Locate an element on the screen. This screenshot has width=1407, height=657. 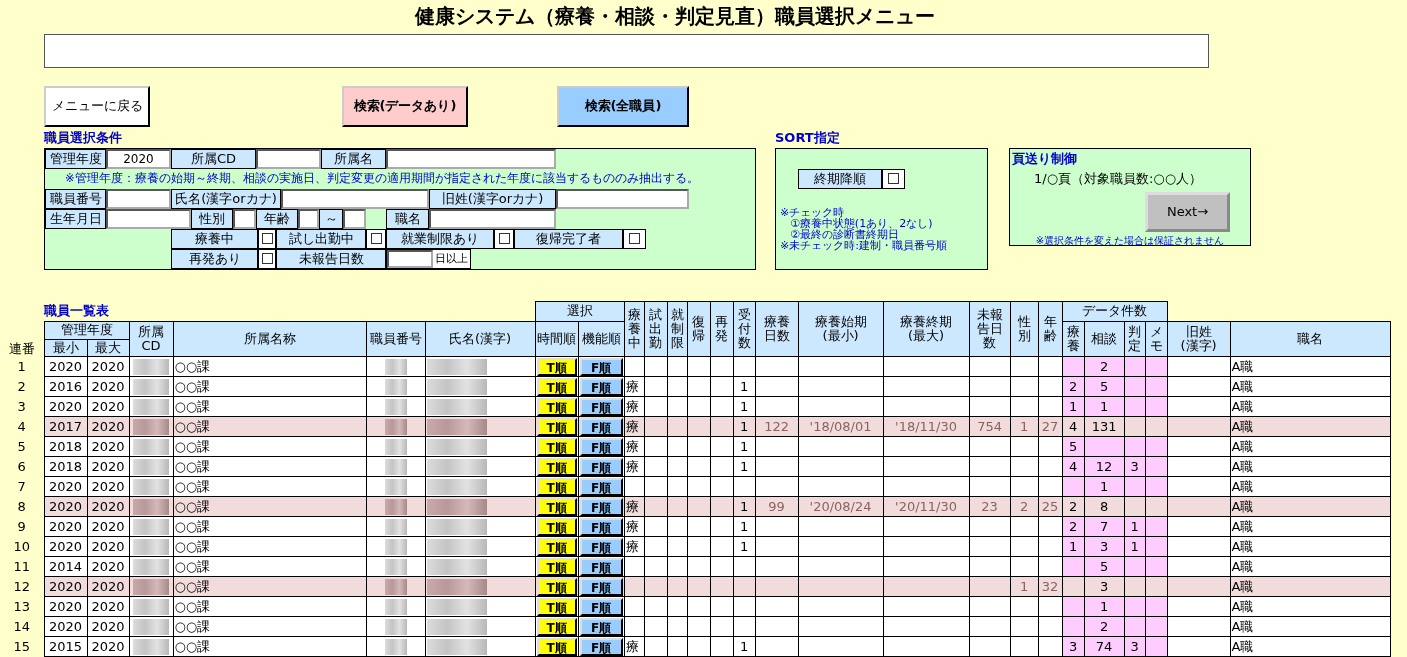
column-header: 療養 is located at coordinates (1073, 339).